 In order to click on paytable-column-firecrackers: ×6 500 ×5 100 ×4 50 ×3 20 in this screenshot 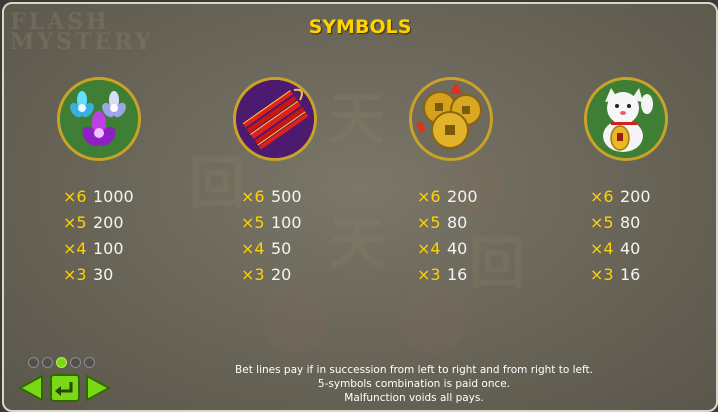, I will do `click(271, 236)`.